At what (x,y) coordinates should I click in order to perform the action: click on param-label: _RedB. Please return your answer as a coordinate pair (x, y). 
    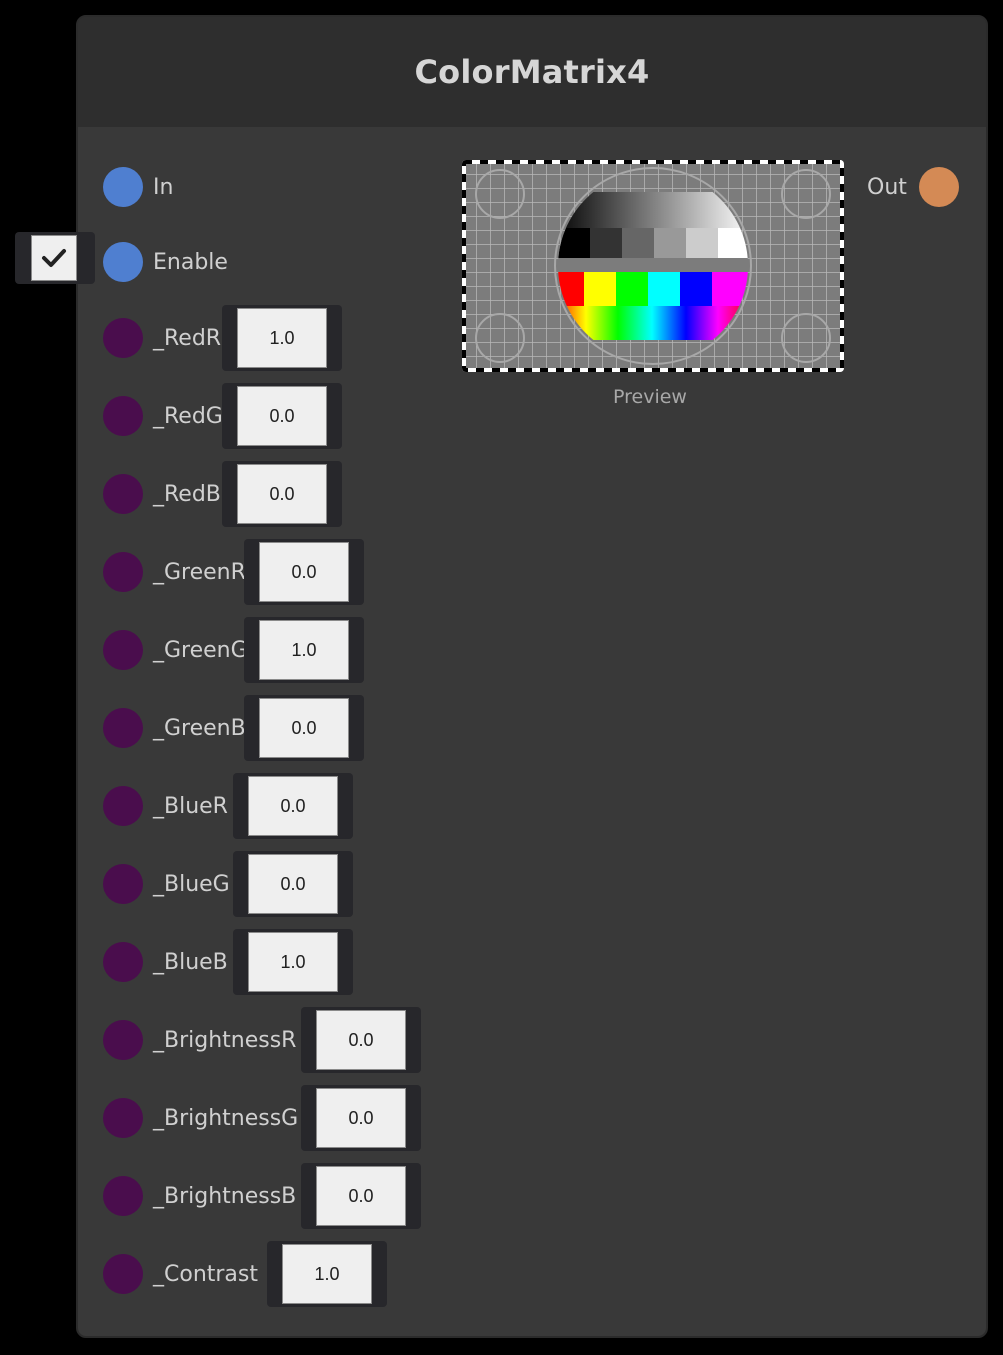
    Looking at the image, I should click on (187, 494).